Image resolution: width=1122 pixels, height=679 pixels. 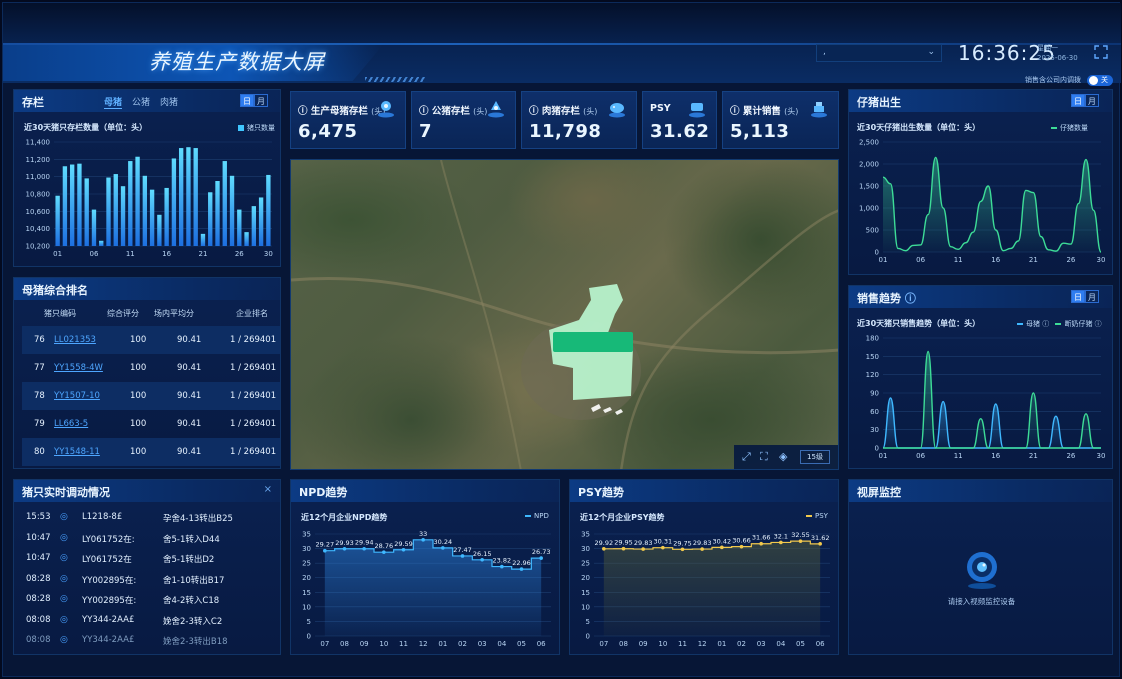 What do you see at coordinates (764, 457) in the screenshot?
I see `focus-icon: ⛶` at bounding box center [764, 457].